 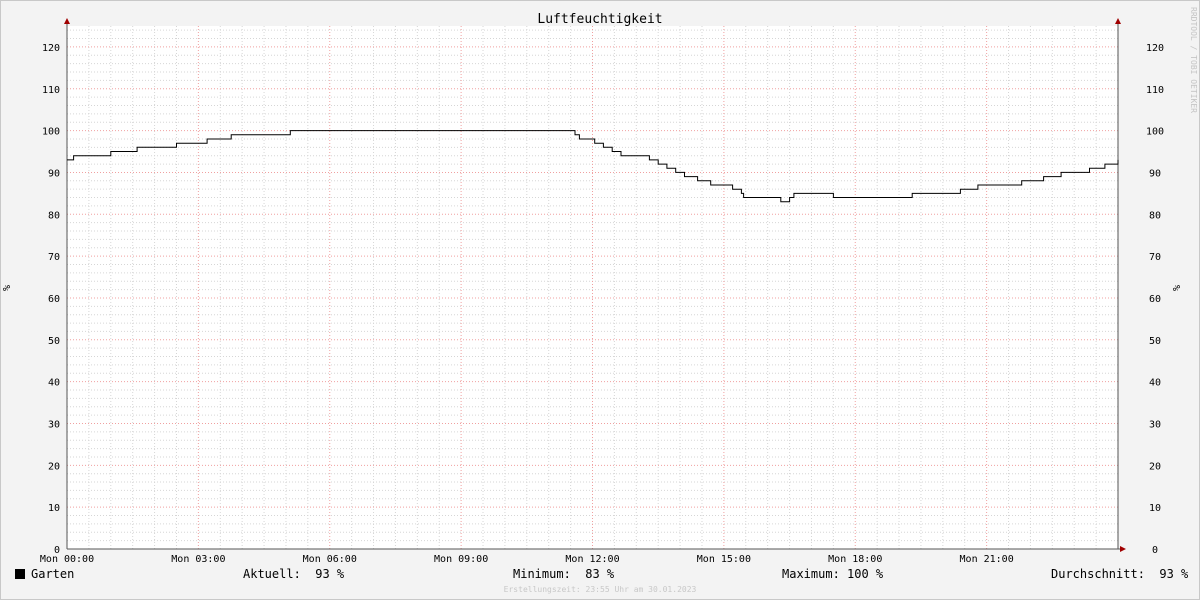 What do you see at coordinates (53, 574) in the screenshot?
I see `legend-series-label: Garten` at bounding box center [53, 574].